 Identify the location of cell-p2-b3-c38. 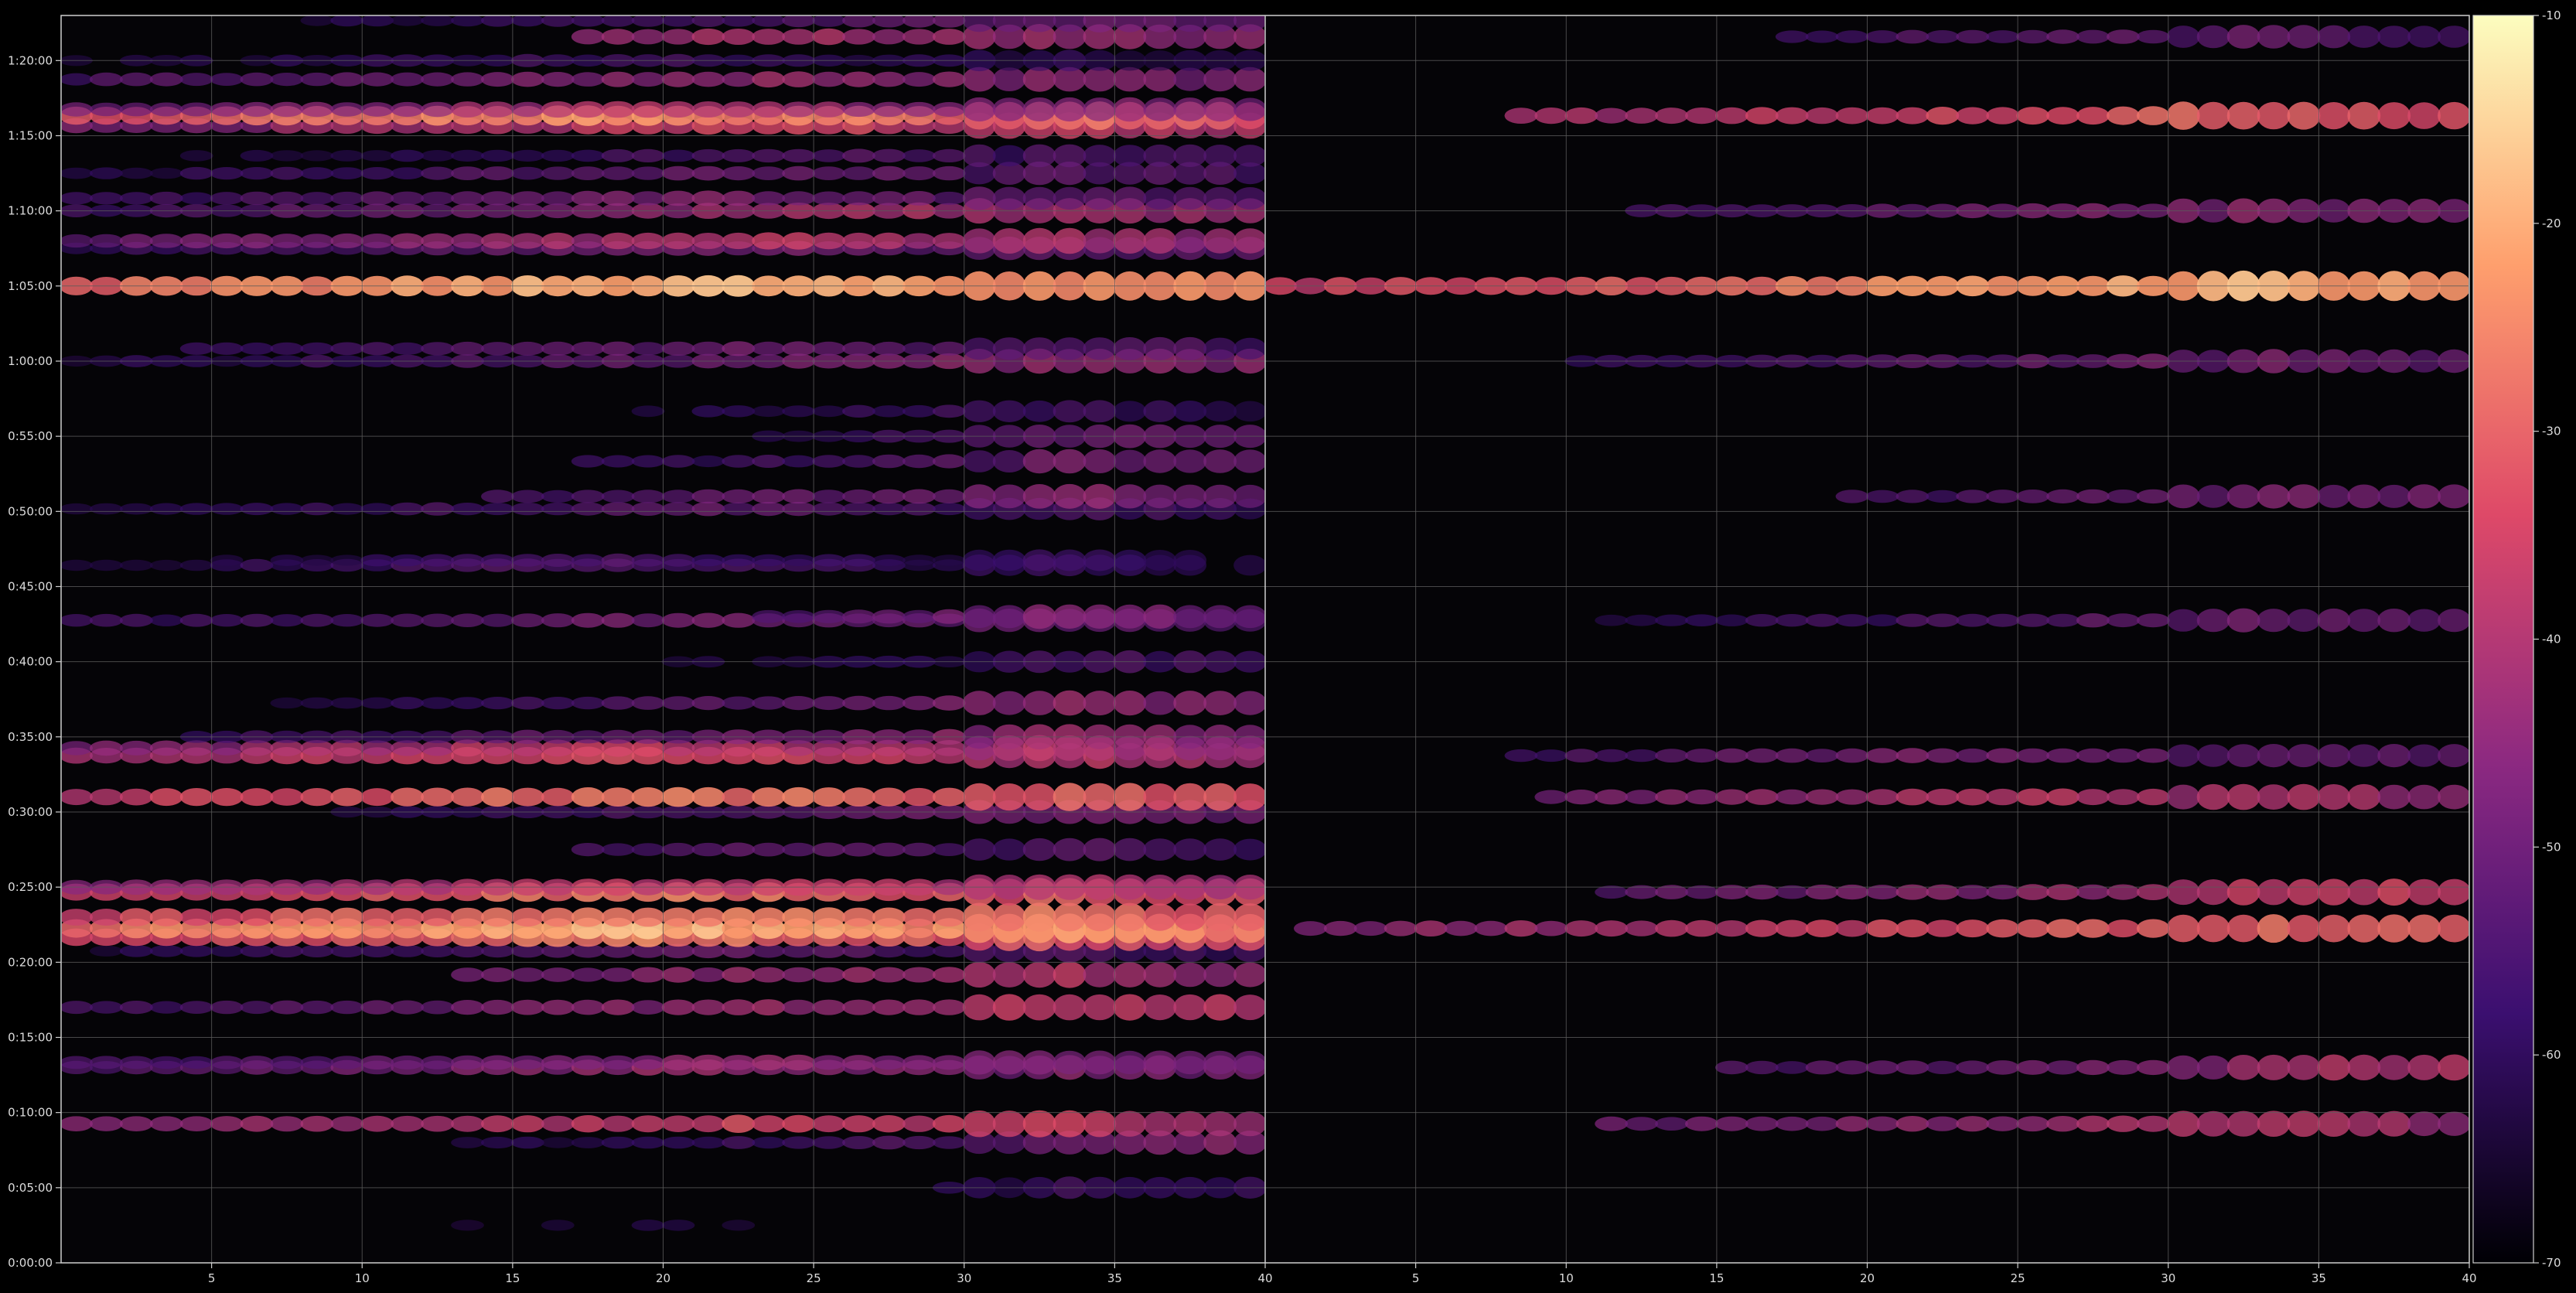
(2394, 892).